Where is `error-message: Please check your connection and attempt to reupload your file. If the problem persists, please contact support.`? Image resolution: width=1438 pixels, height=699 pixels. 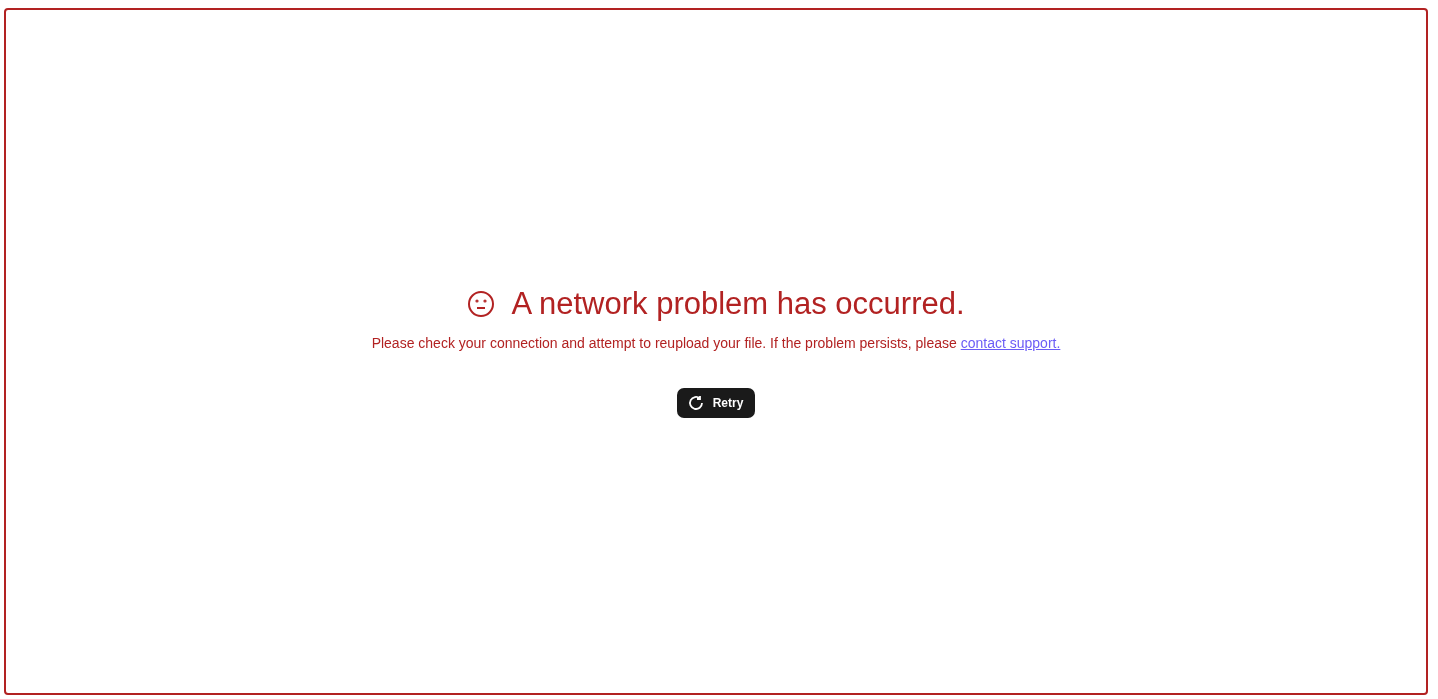
error-message: Please check your connection and attempt to reupload your file. If the problem persists, please contact support. is located at coordinates (716, 343).